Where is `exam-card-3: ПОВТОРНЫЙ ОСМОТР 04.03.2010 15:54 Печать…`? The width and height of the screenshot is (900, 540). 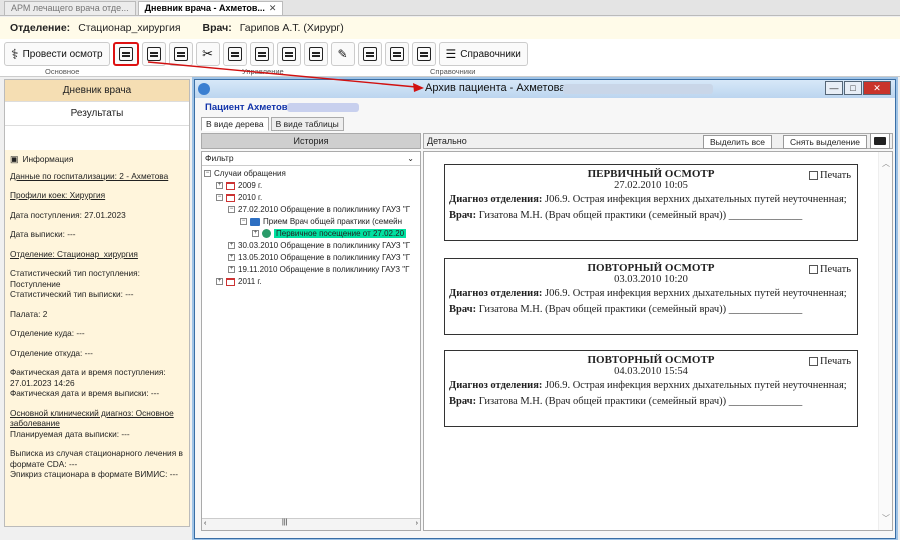 exam-card-3: ПОВТОРНЫЙ ОСМОТР 04.03.2010 15:54 Печать… is located at coordinates (651, 388).